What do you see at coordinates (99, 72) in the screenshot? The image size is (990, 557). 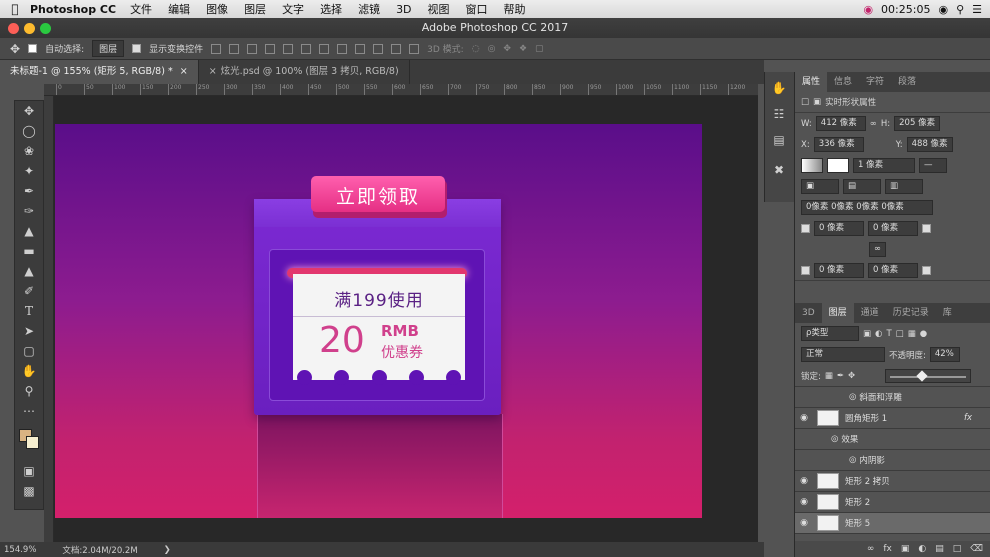 I see `tab-document-1: 未标题-1 @ 155% (矩形 5, RGB/8) * ×` at bounding box center [99, 72].